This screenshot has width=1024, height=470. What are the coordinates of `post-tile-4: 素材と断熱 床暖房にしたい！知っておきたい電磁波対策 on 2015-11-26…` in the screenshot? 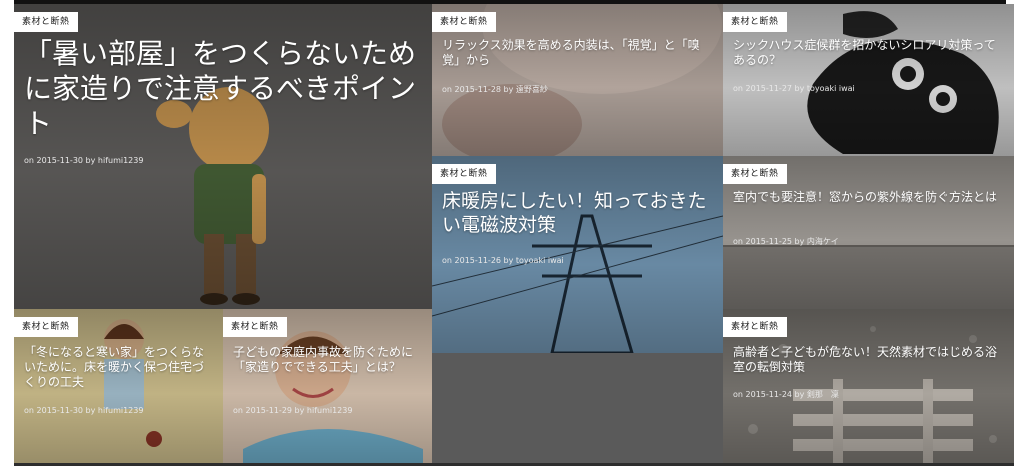 It's located at (577, 254).